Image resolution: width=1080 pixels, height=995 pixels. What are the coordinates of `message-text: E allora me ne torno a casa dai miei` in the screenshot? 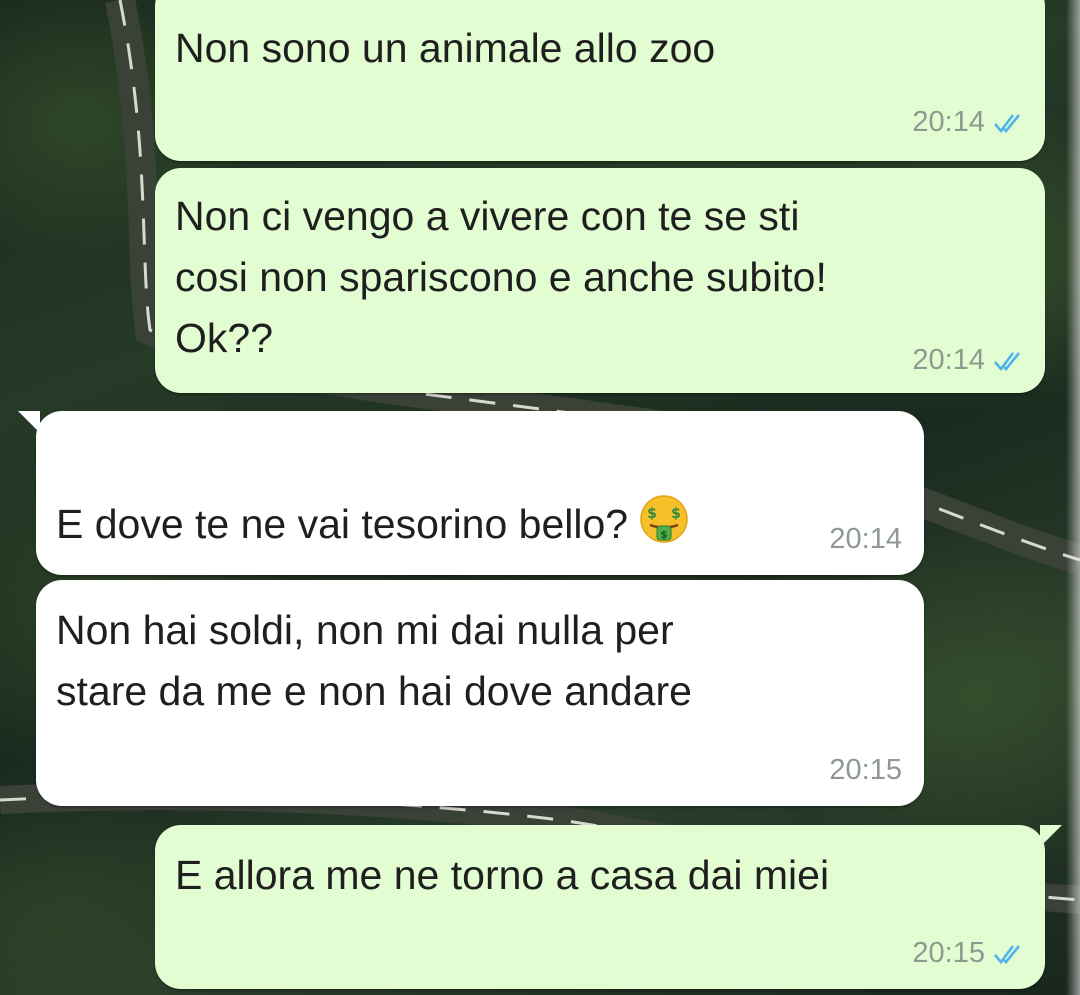 It's located at (502, 875).